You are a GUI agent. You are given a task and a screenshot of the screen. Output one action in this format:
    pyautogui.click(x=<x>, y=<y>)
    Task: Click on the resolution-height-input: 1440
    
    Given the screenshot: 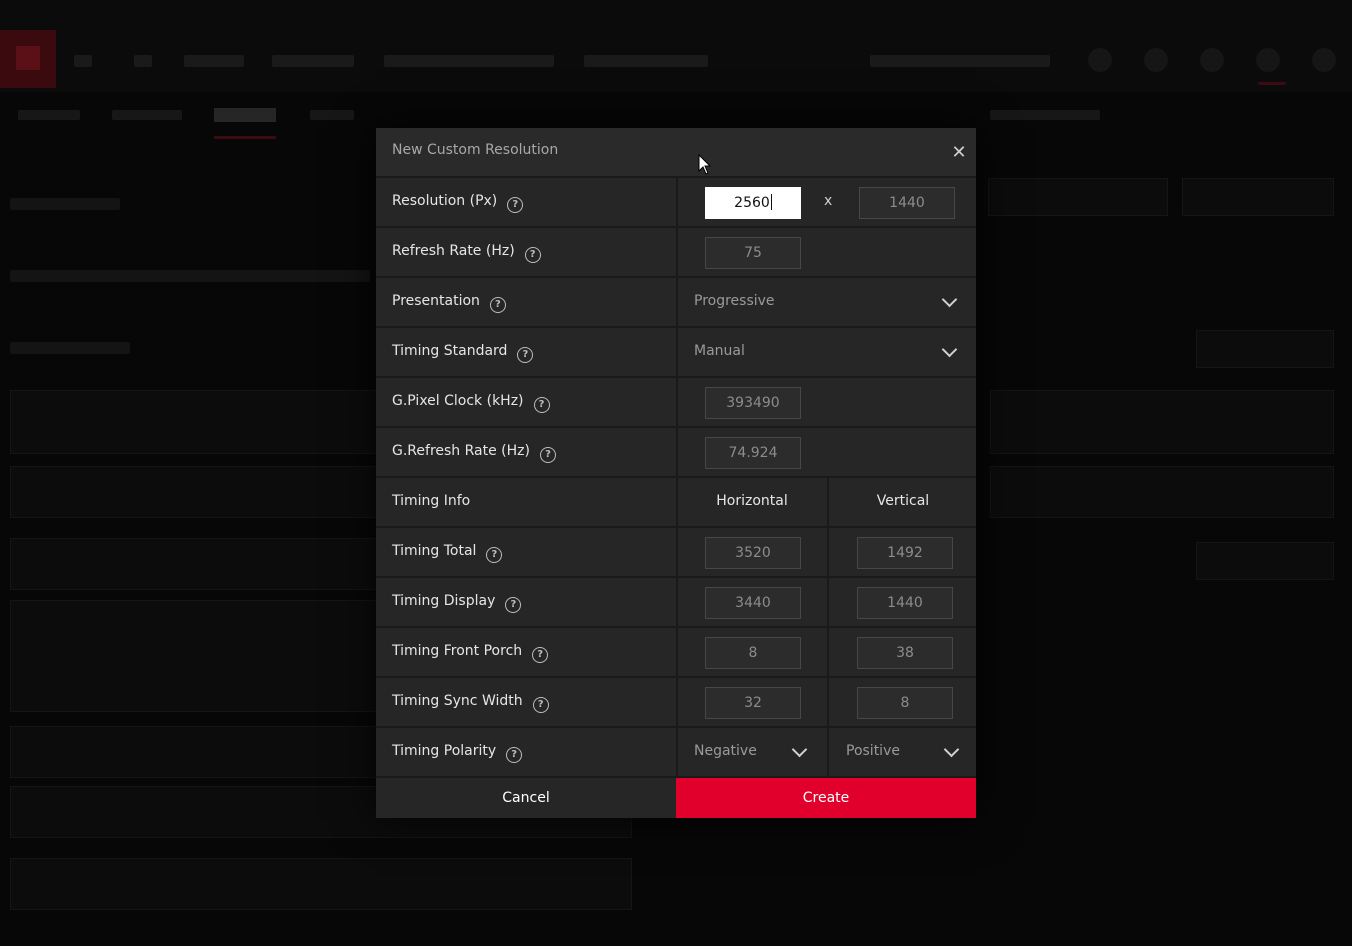 What is the action you would take?
    pyautogui.click(x=907, y=203)
    